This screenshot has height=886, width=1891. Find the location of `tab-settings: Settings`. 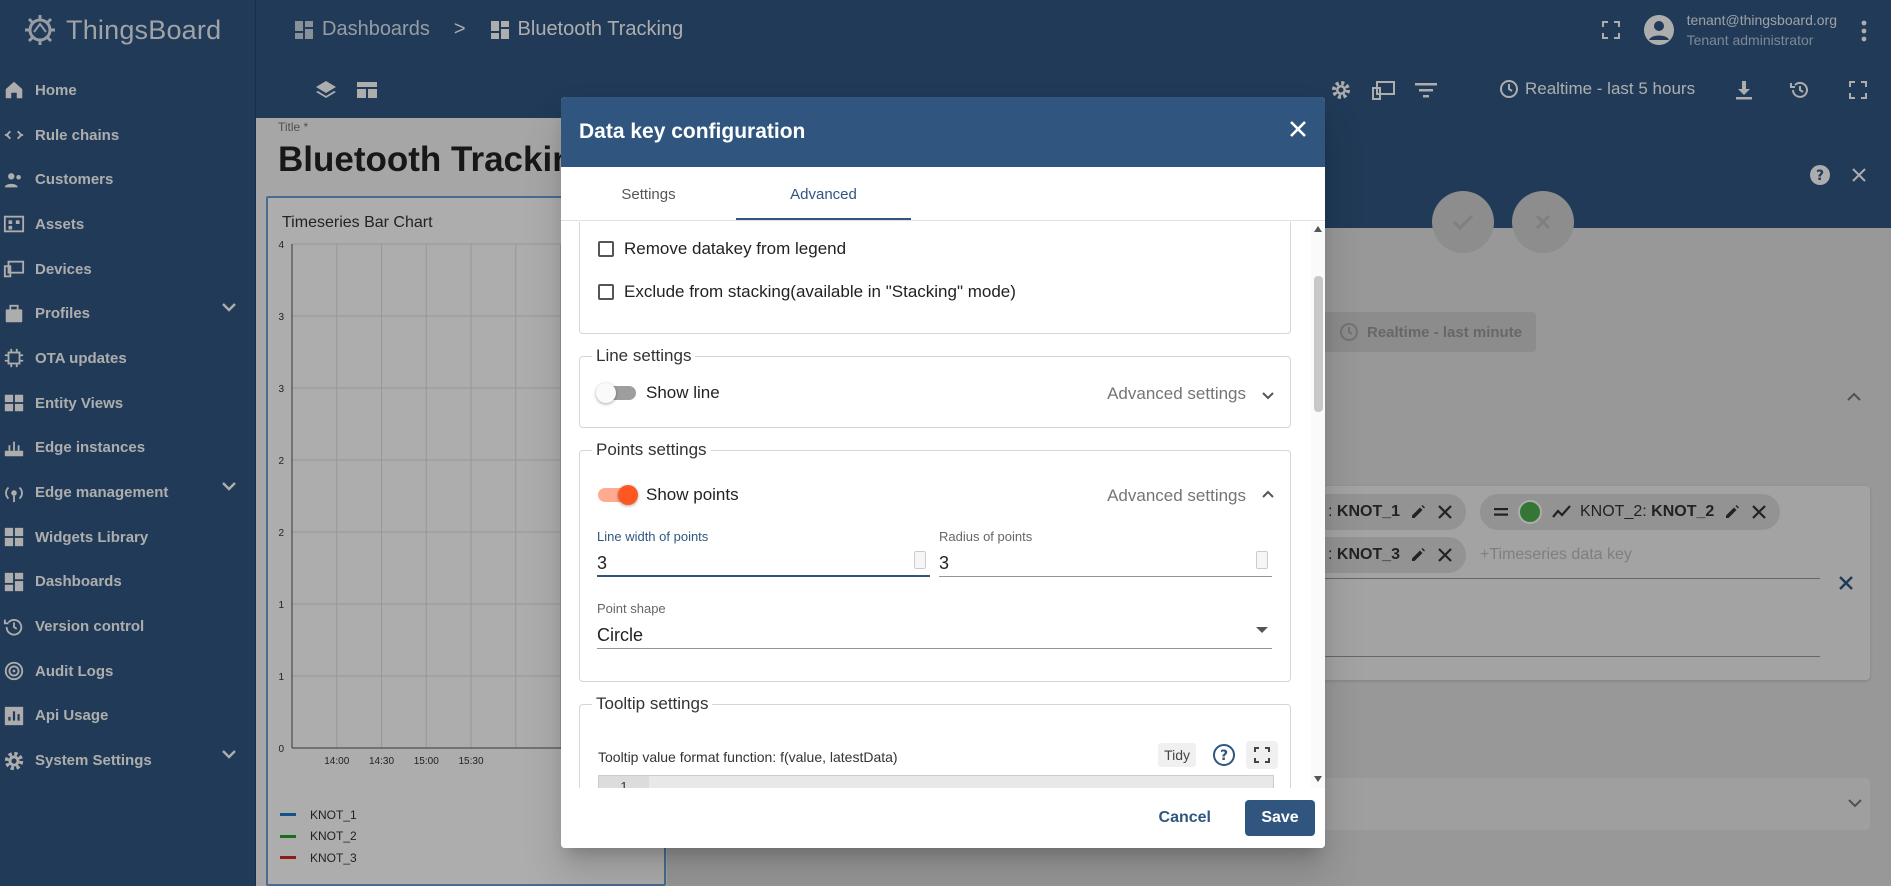

tab-settings: Settings is located at coordinates (648, 194).